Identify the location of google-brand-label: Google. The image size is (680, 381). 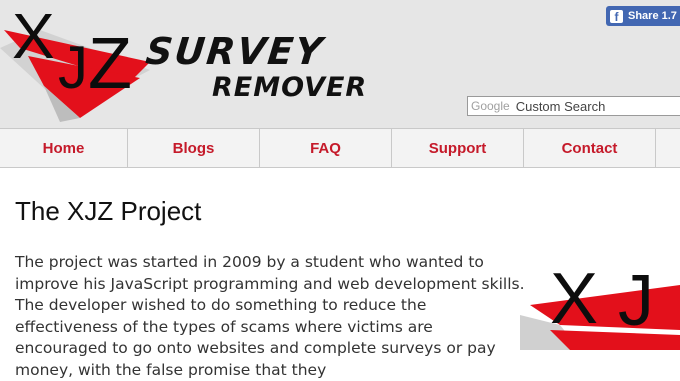
(490, 106).